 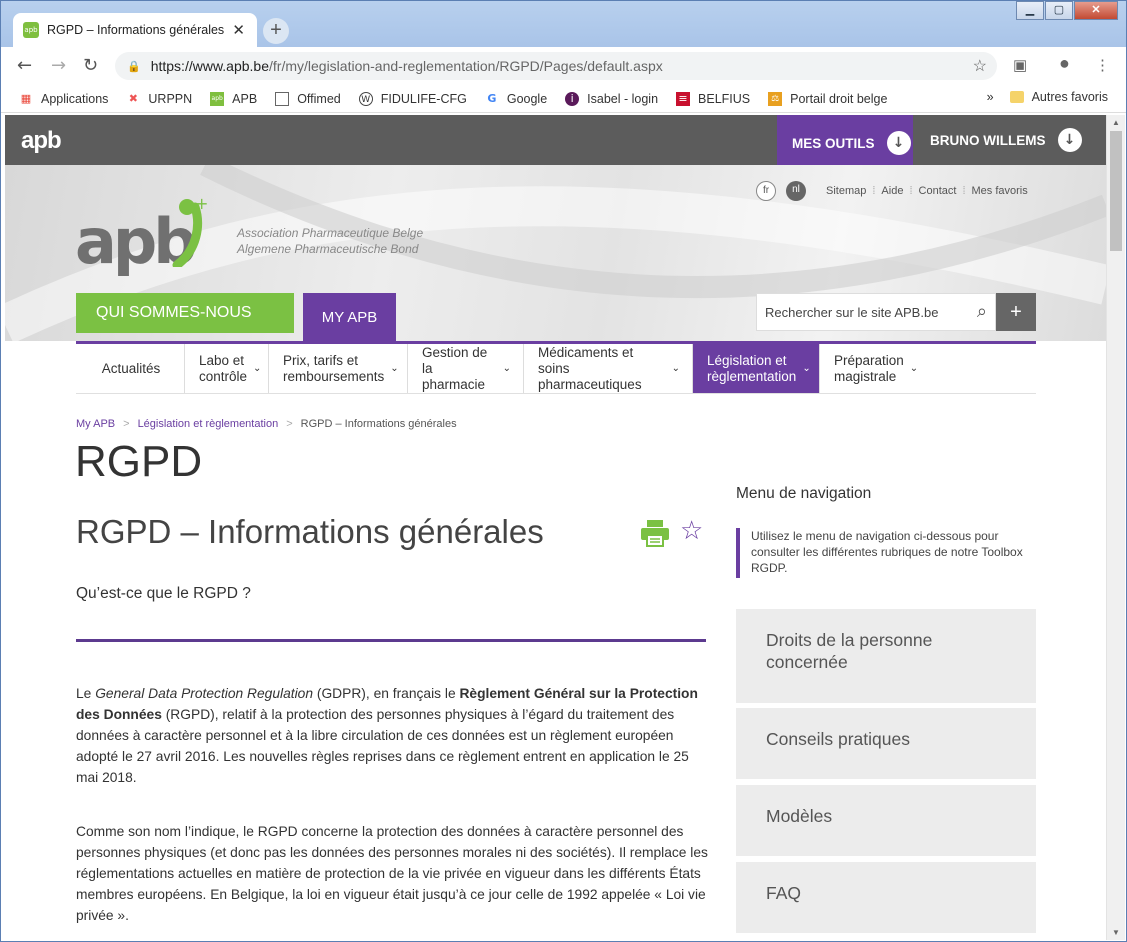 I want to click on bookmark-label: Offimed, so click(x=319, y=98).